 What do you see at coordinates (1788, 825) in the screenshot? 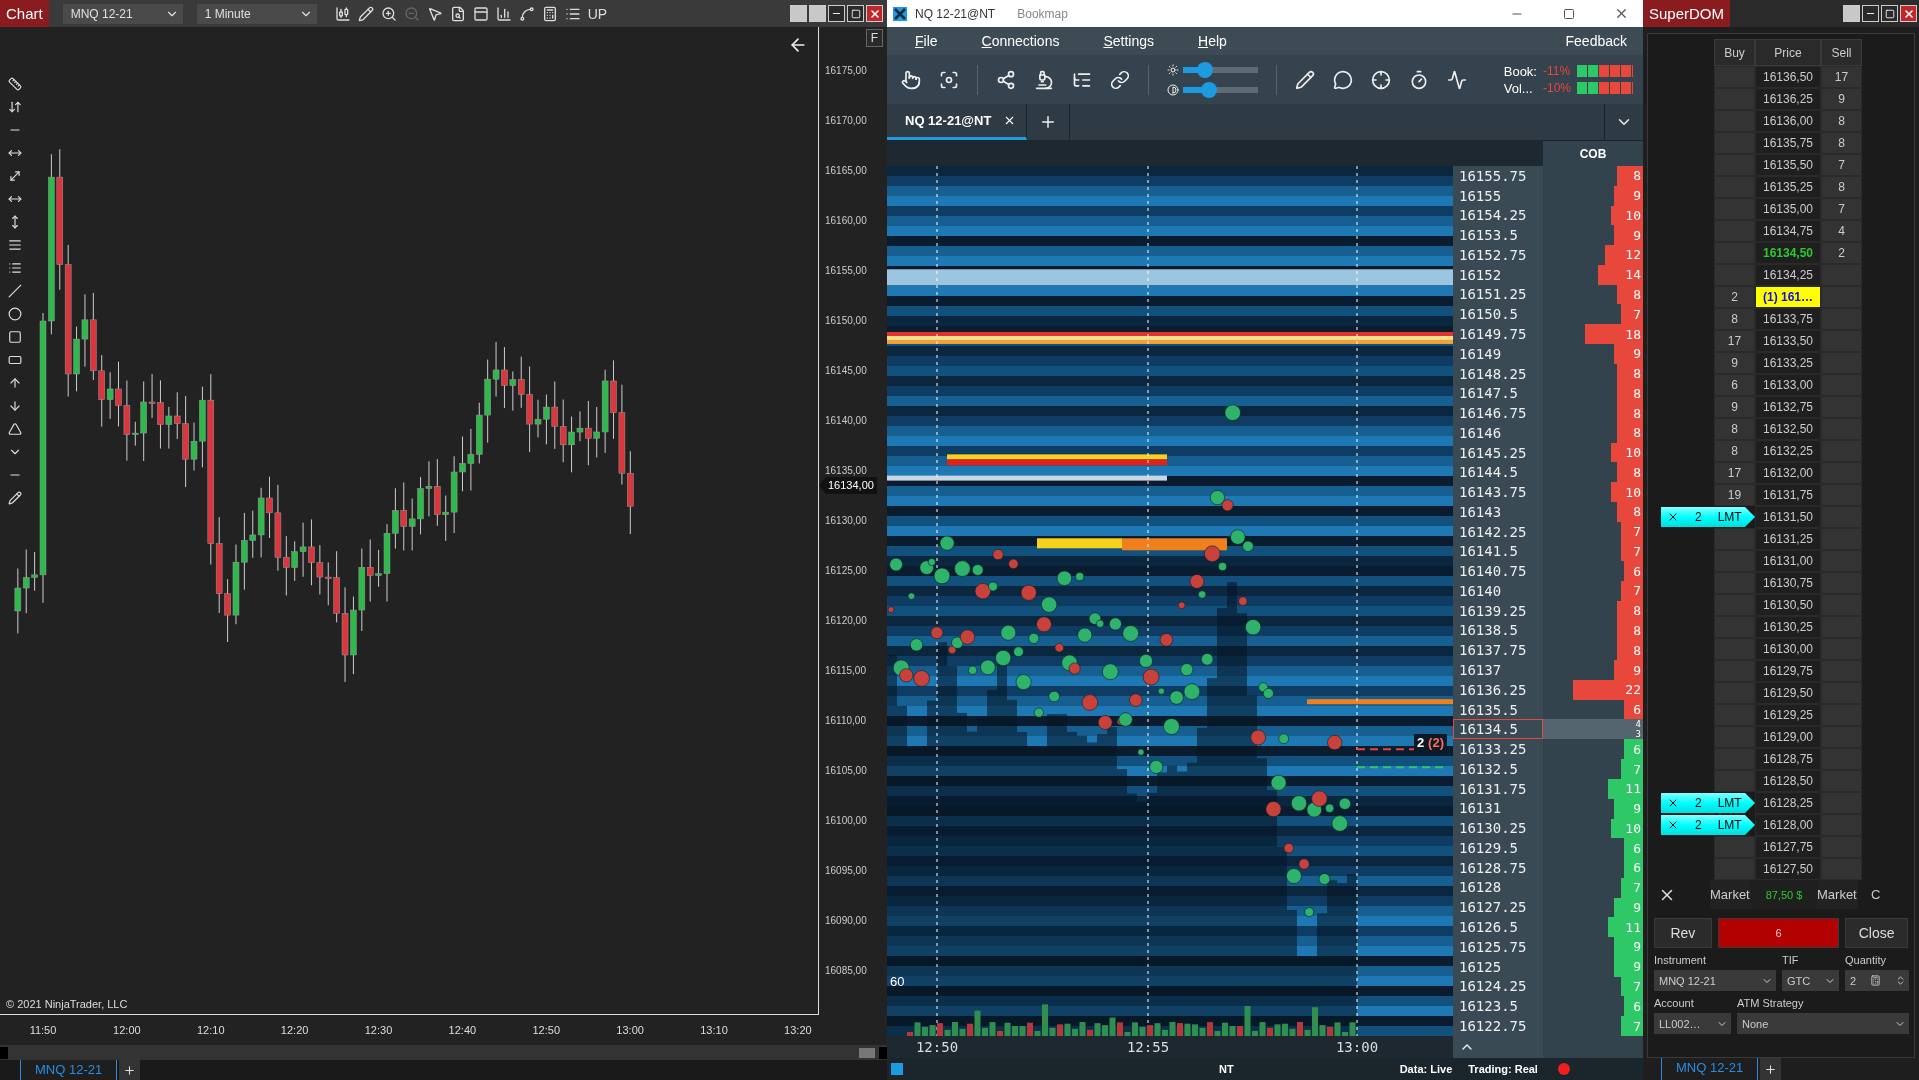
I see `price-cell: 16128,00` at bounding box center [1788, 825].